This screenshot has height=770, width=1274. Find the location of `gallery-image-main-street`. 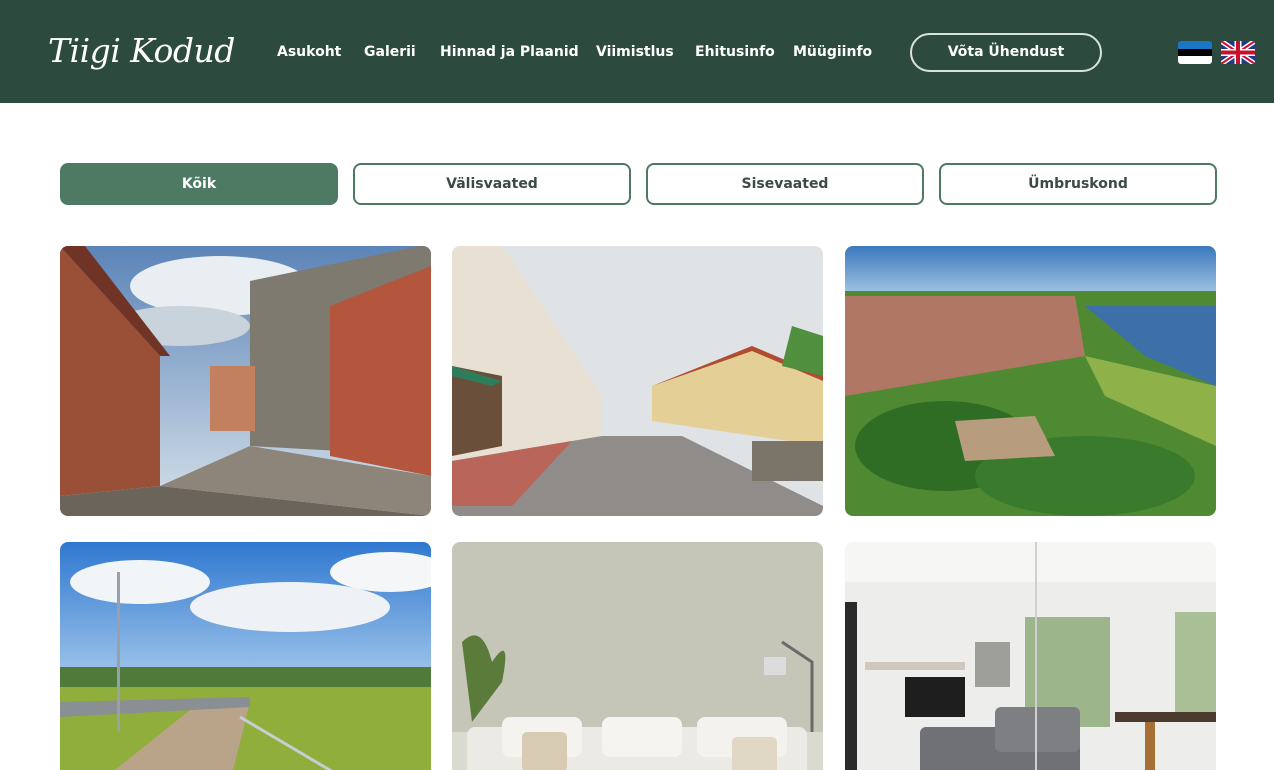

gallery-image-main-street is located at coordinates (637, 381).